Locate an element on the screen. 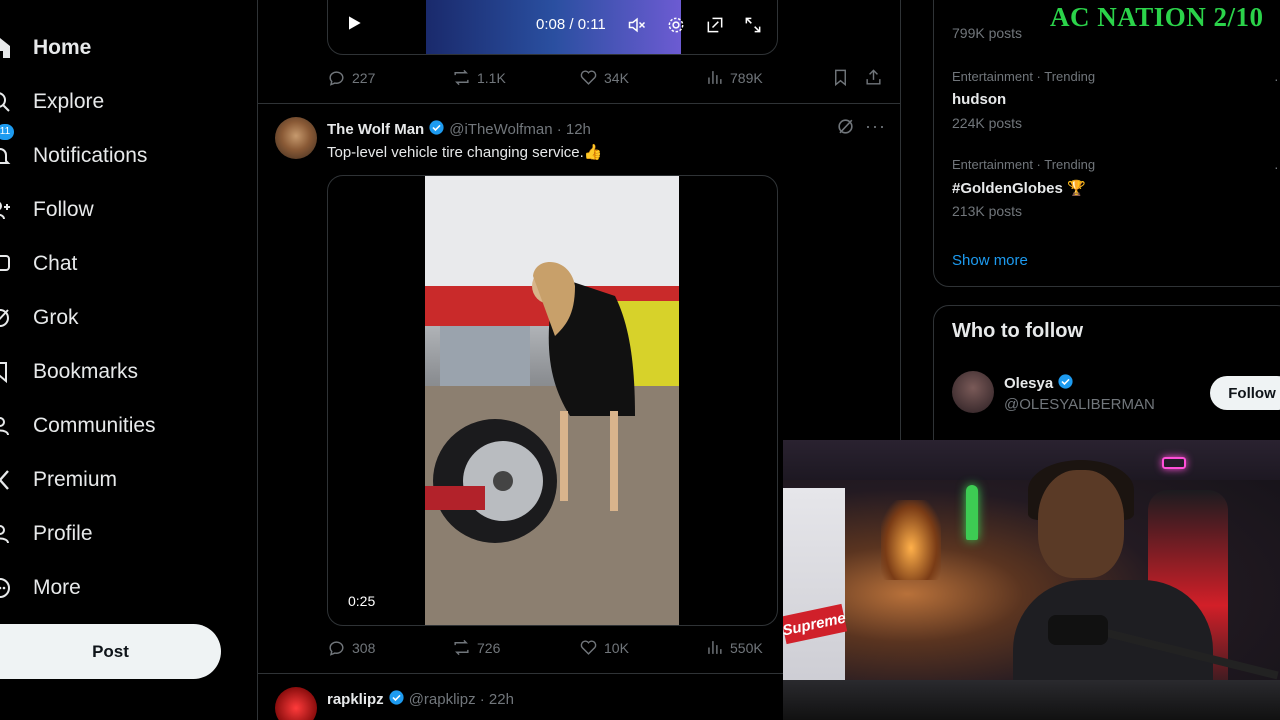  share-icon is located at coordinates (873, 77).